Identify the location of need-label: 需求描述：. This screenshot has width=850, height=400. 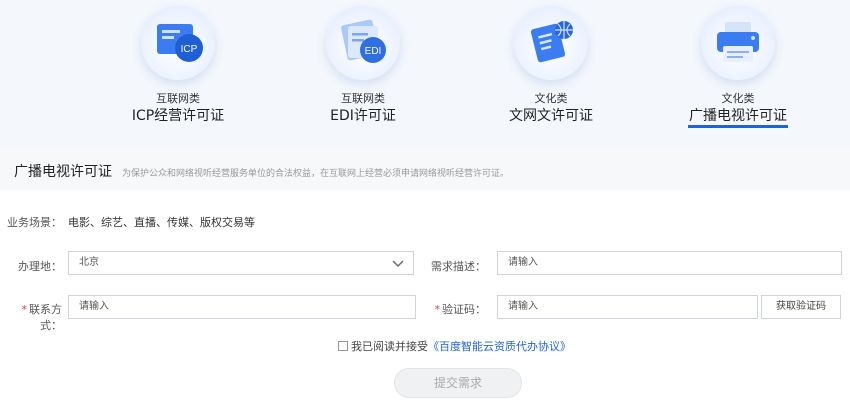
(458, 266).